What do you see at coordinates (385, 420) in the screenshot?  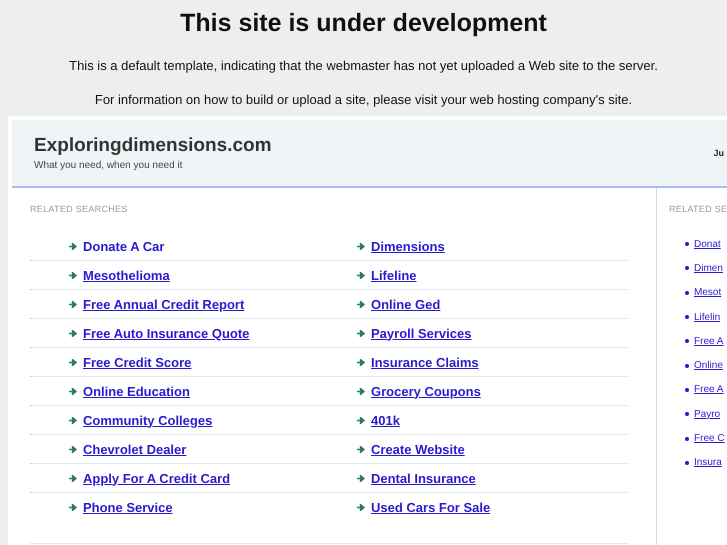 I see `search-link: 401k` at bounding box center [385, 420].